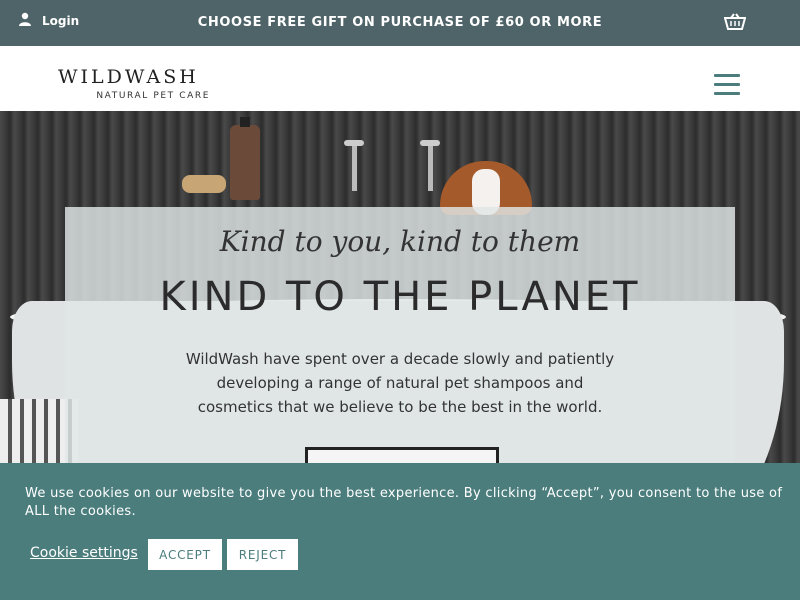 The height and width of the screenshot is (600, 800). I want to click on logo-main-text: WILDWASH, so click(128, 77).